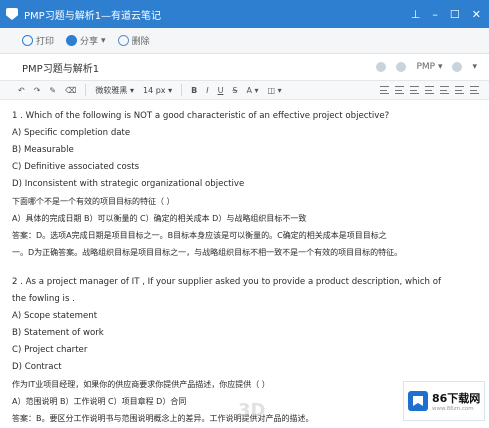  I want to click on note-toolbar: 打印 分享 ▾ 删除, so click(244, 41).